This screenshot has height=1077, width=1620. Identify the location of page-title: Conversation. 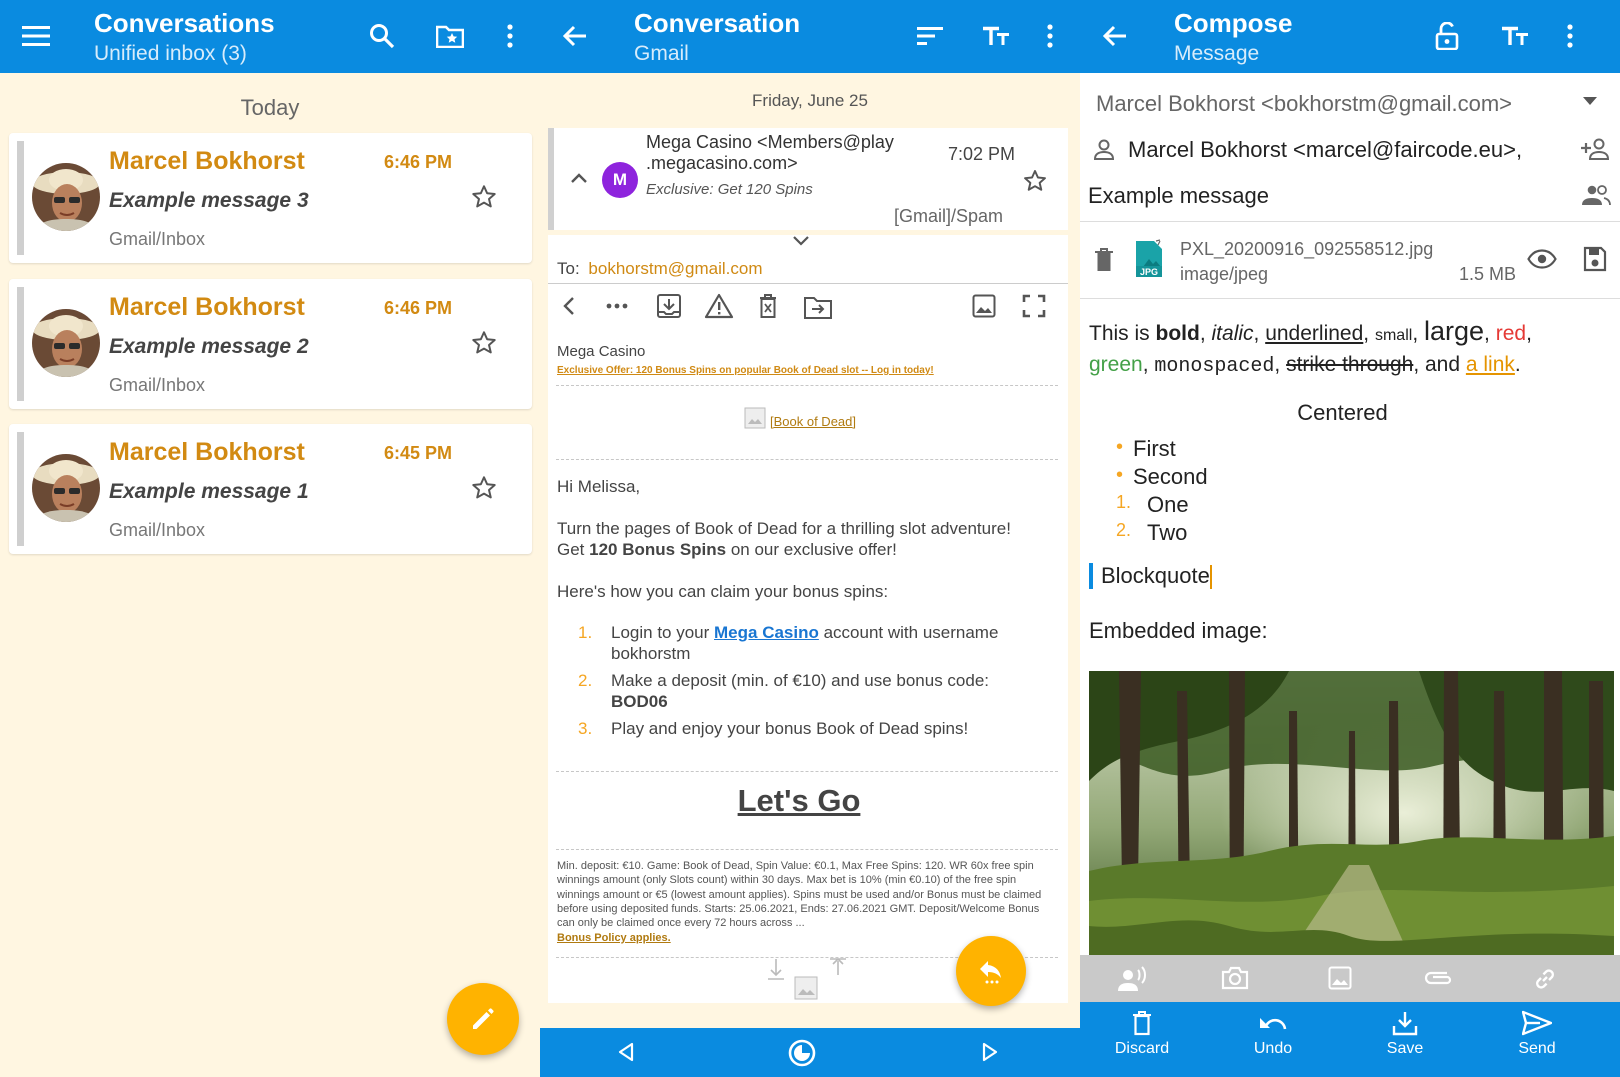
(717, 23).